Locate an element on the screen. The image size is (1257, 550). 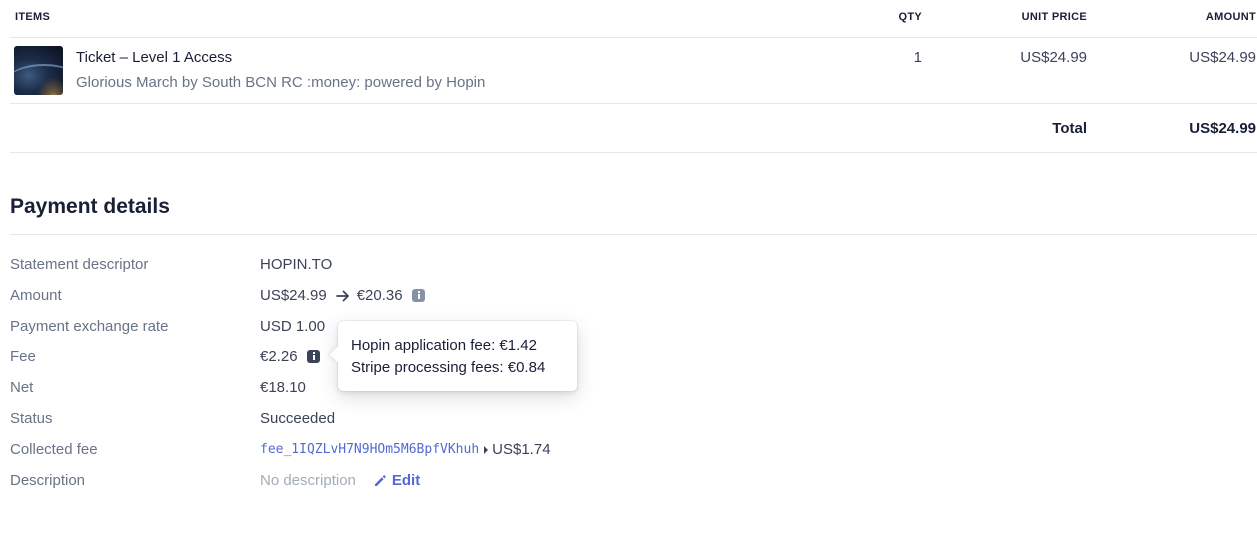
item-unit-price: US$24.99 is located at coordinates (1053, 57).